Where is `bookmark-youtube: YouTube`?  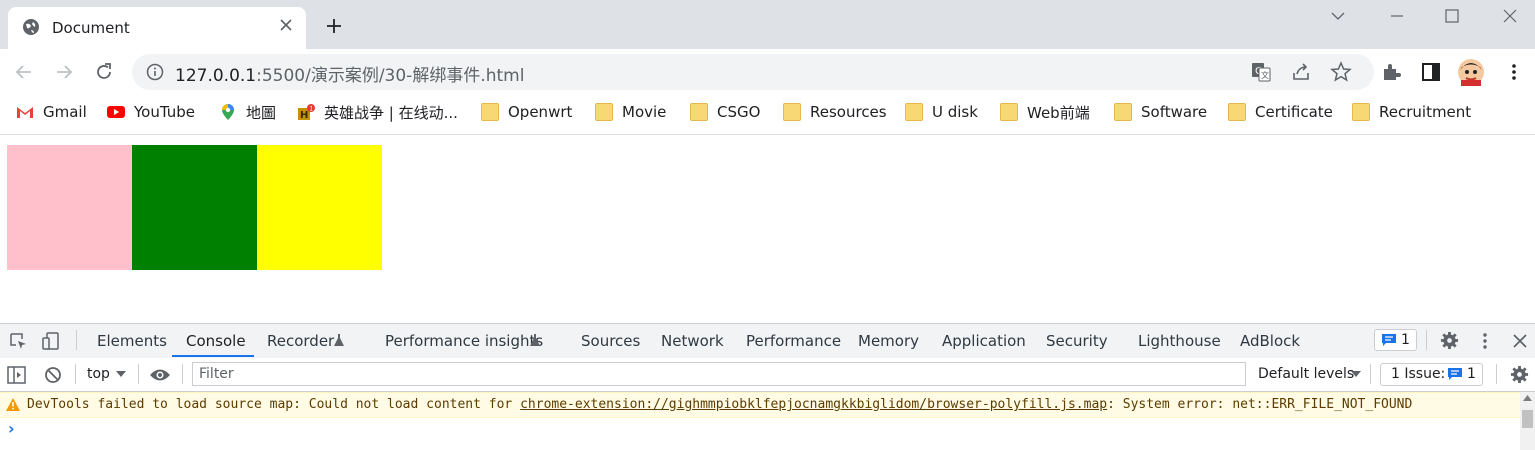 bookmark-youtube: YouTube is located at coordinates (151, 112).